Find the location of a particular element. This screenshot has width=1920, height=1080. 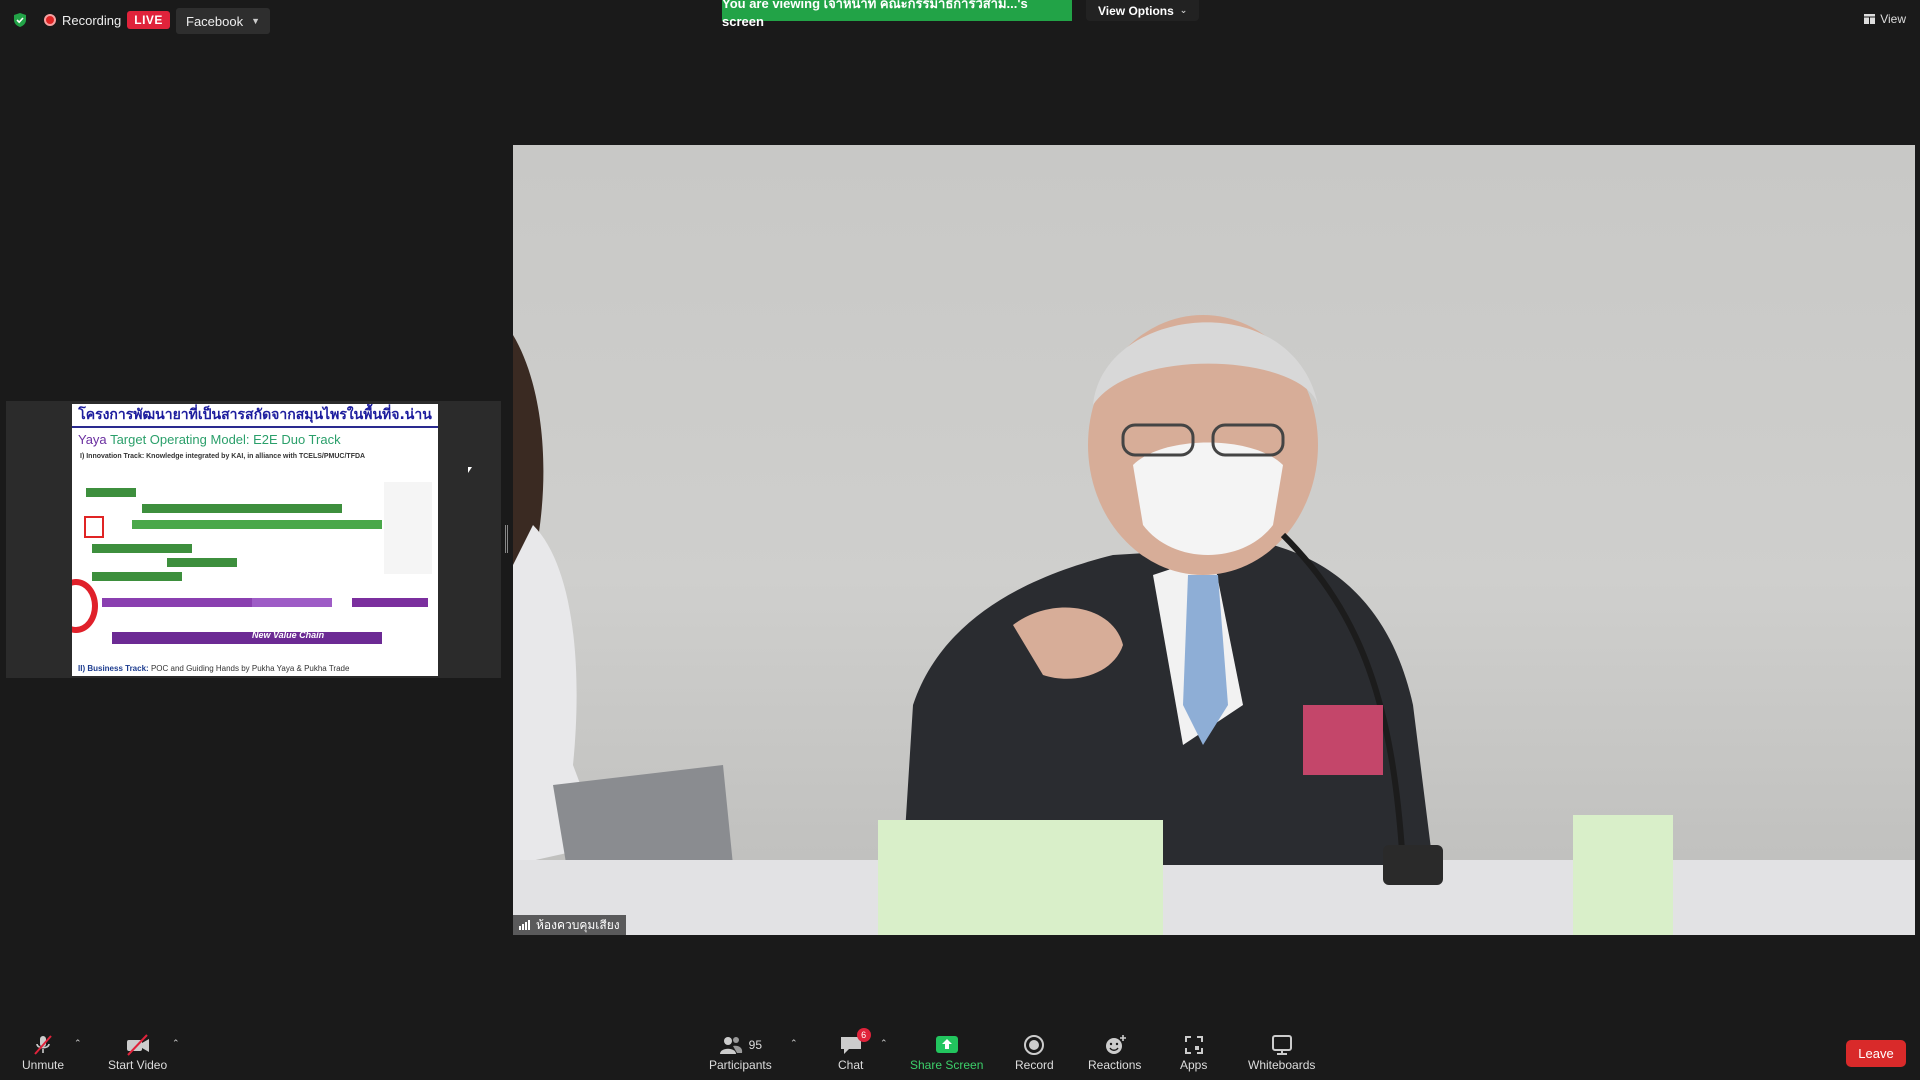

reactions-button: Reactions is located at coordinates (1114, 1052).